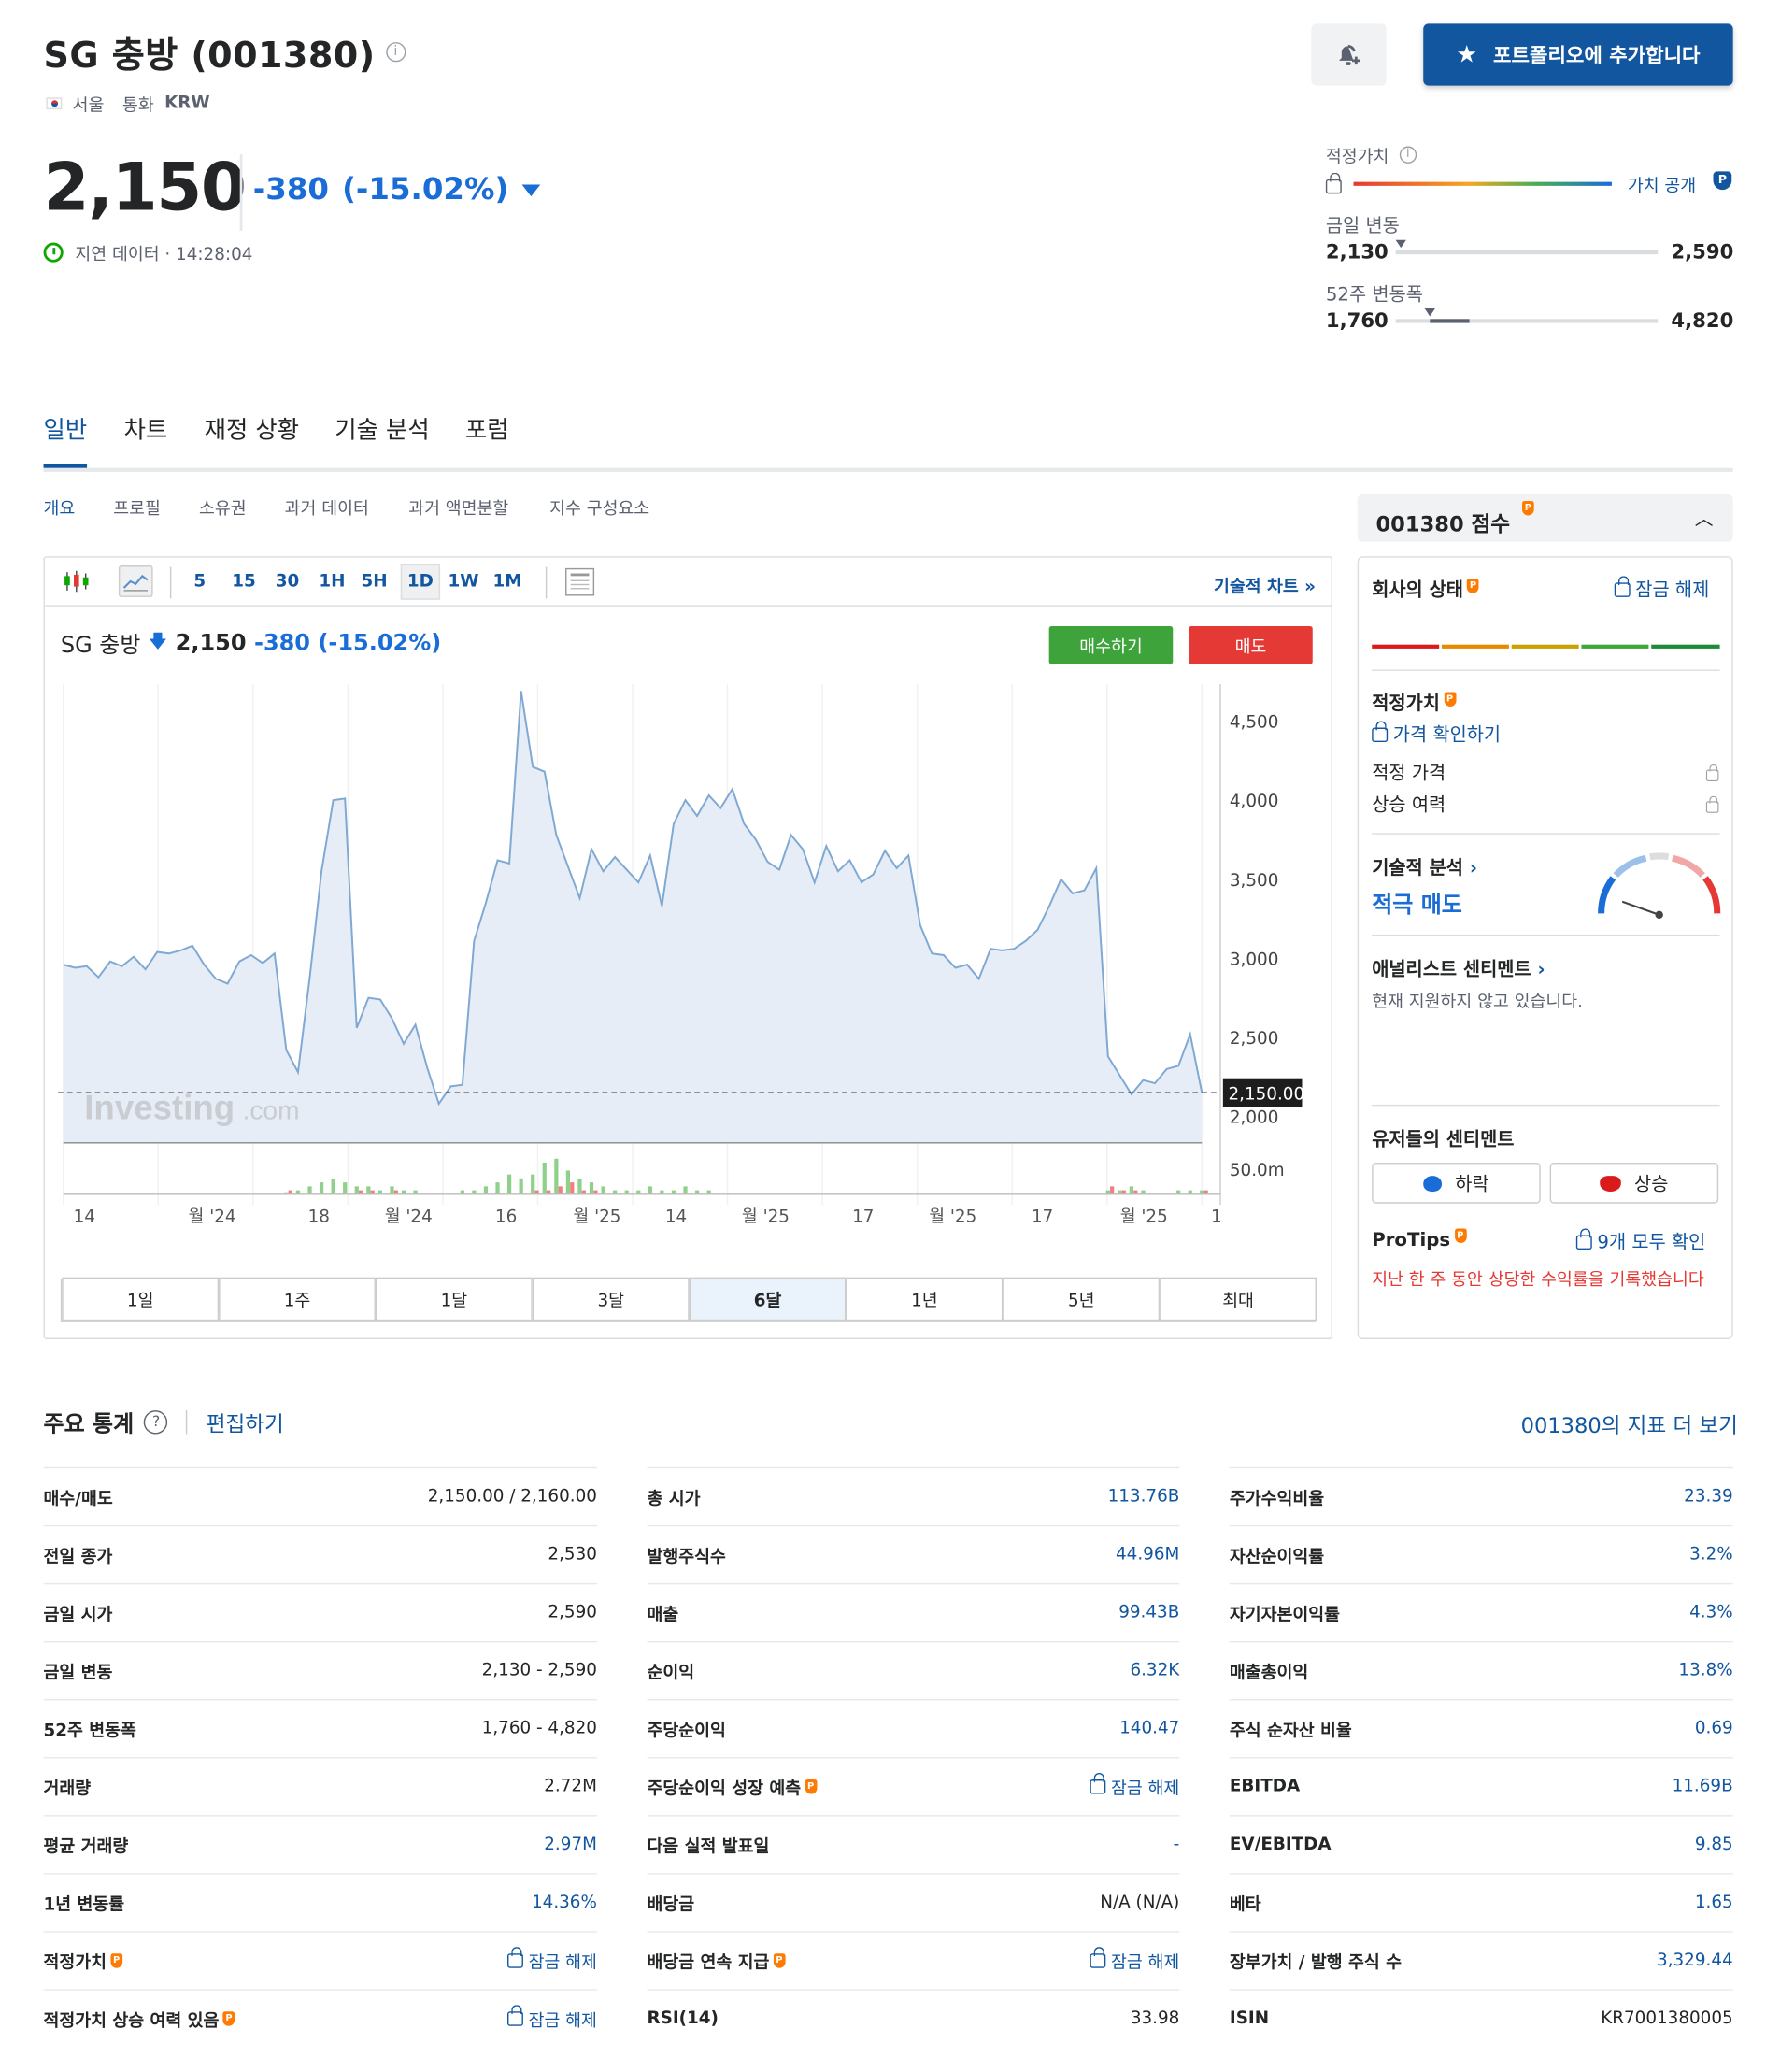  What do you see at coordinates (241, 192) in the screenshot?
I see `divider` at bounding box center [241, 192].